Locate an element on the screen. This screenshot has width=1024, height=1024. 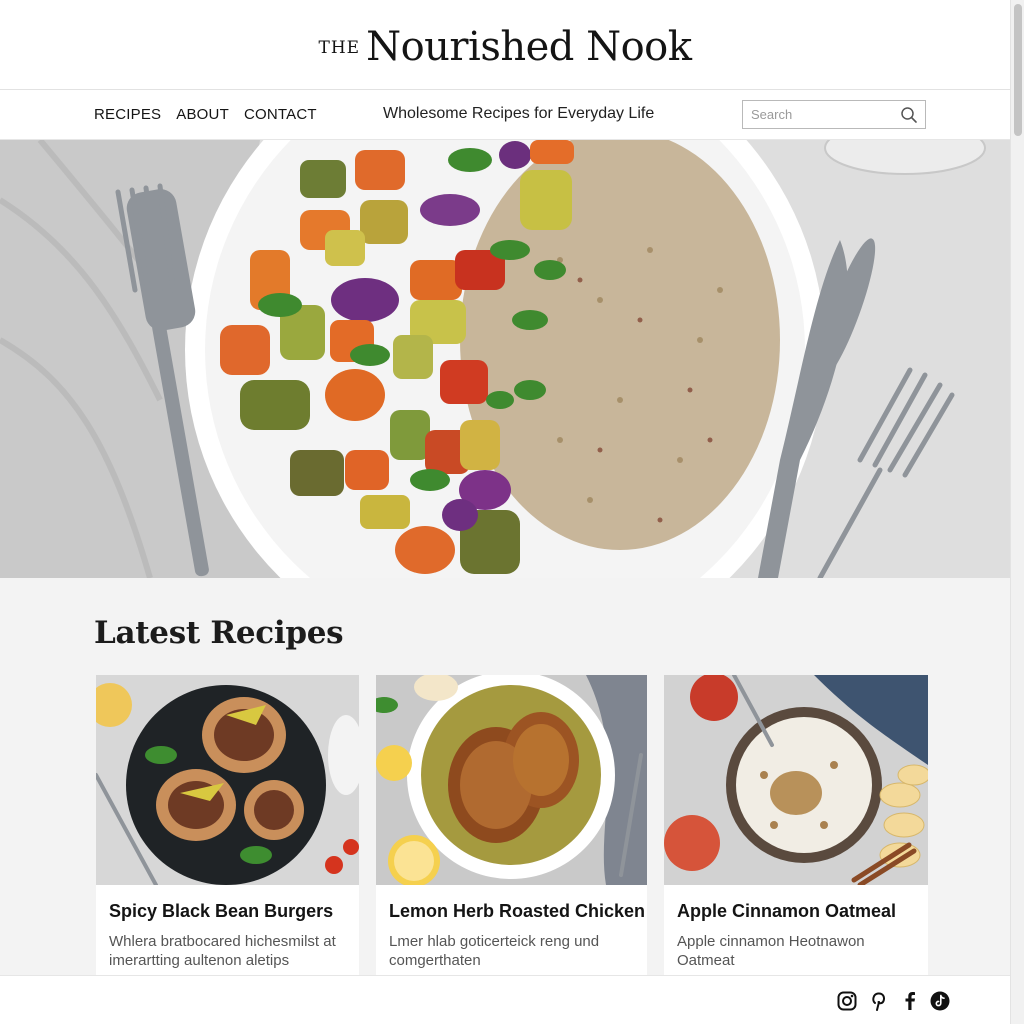
pinterest-icon is located at coordinates (878, 1001).